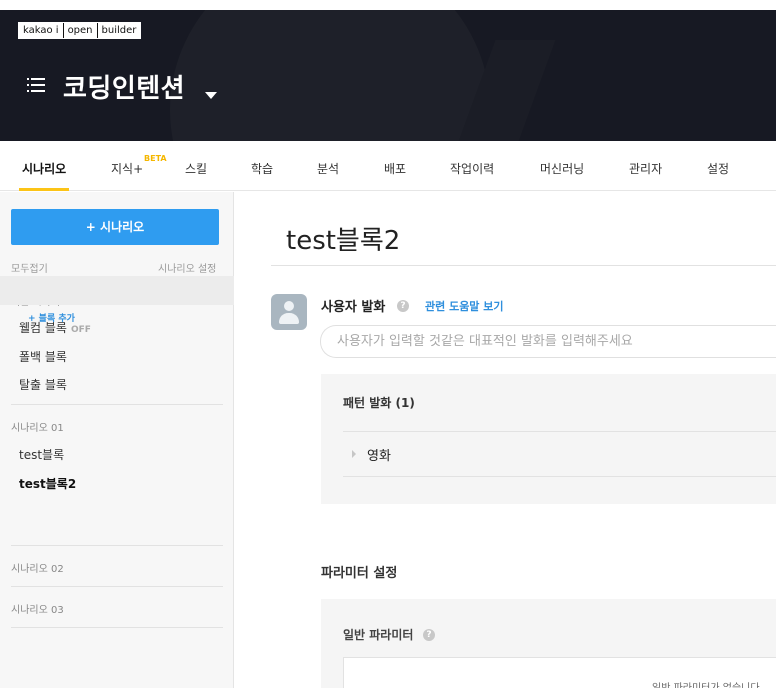 The height and width of the screenshot is (688, 776). I want to click on utterance-input, so click(548, 341).